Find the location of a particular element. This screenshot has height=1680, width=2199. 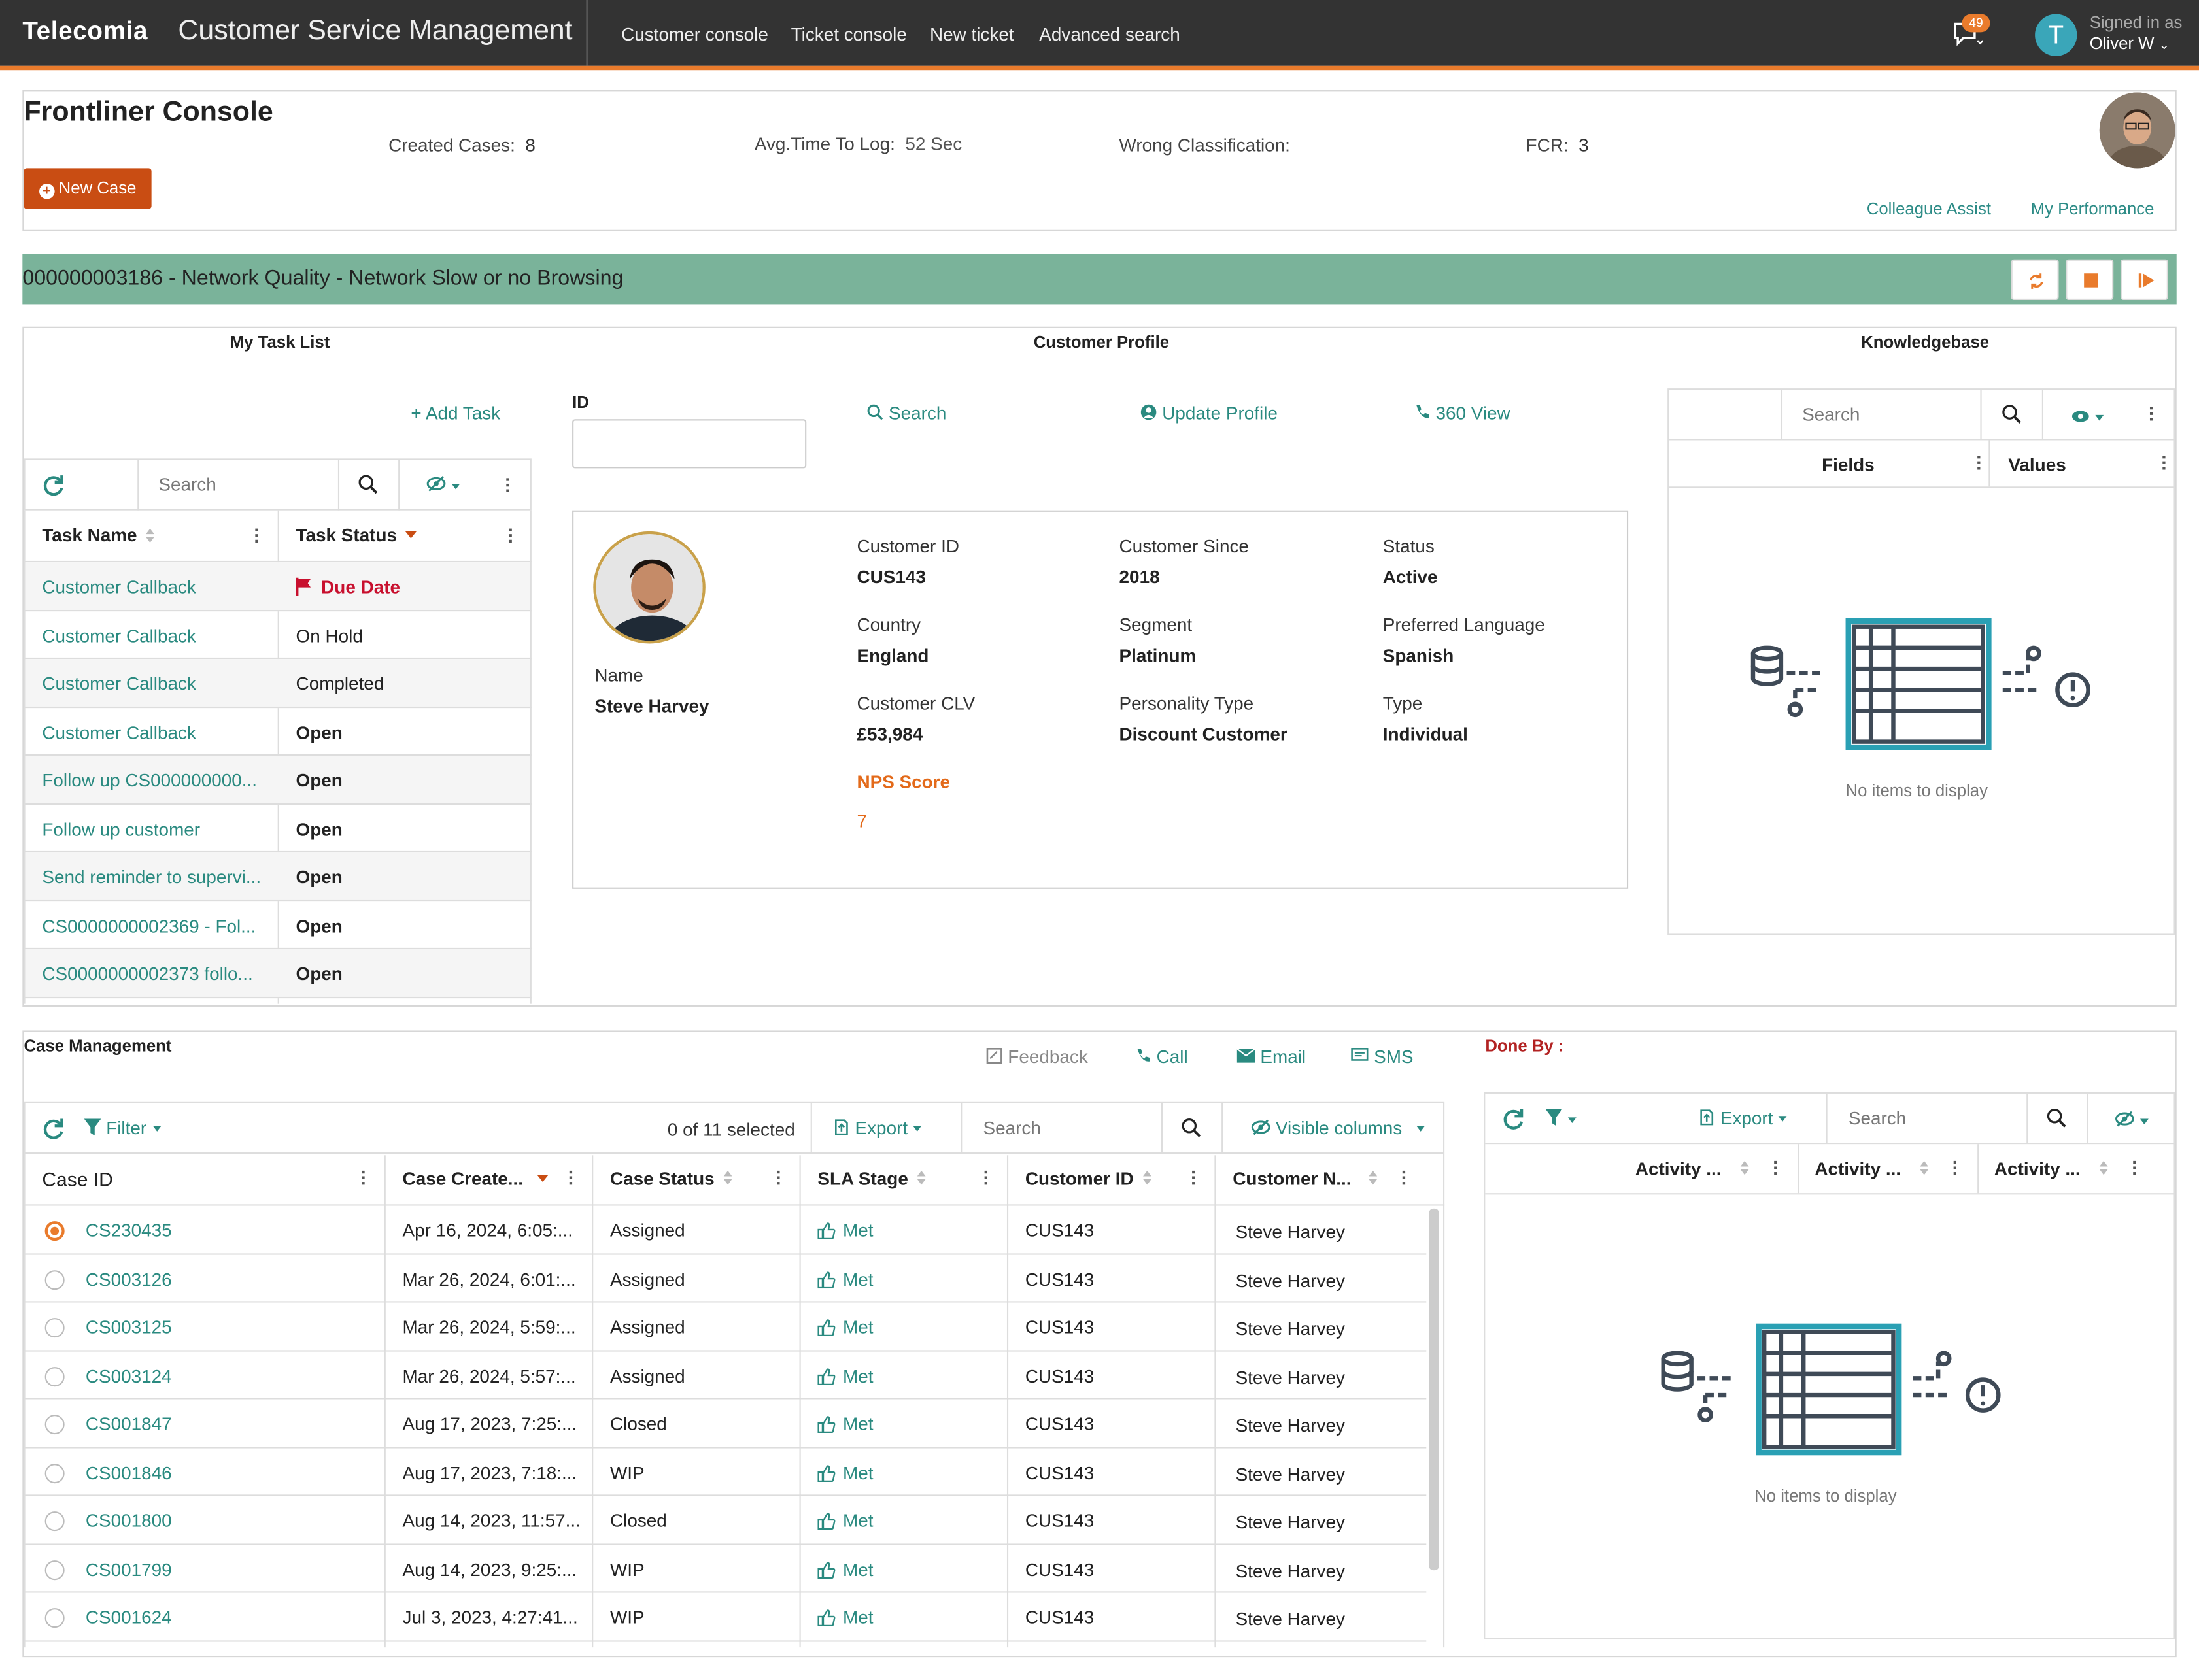

customer-id-input is located at coordinates (690, 444).